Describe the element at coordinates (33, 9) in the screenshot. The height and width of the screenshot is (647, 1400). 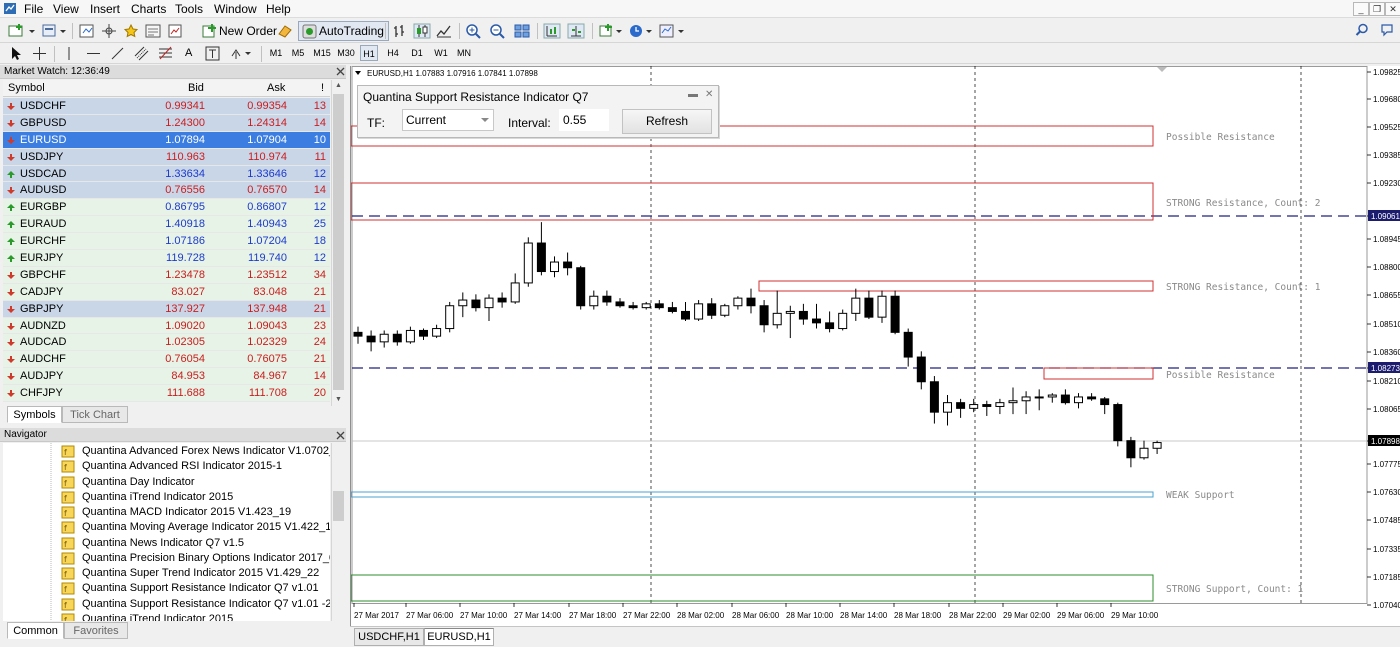
I see `menu-file: File` at that location.